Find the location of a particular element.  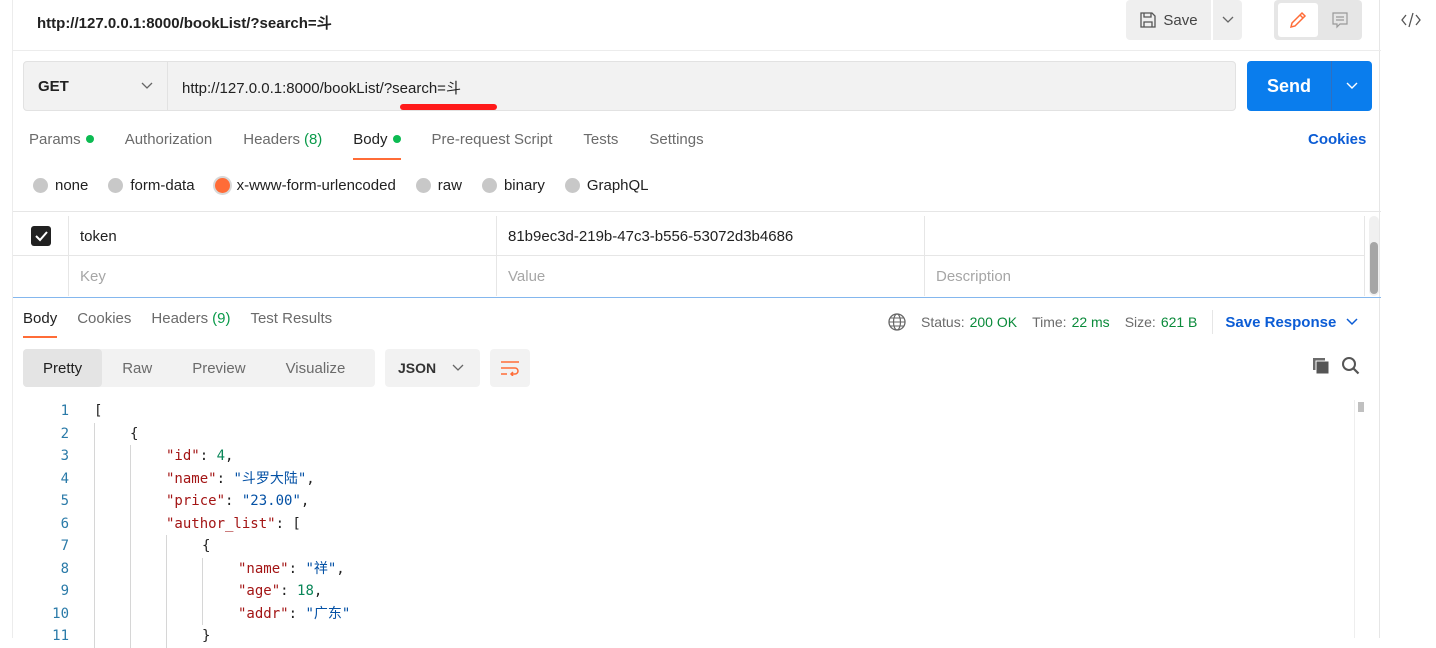

tab-body: Body is located at coordinates (377, 145).